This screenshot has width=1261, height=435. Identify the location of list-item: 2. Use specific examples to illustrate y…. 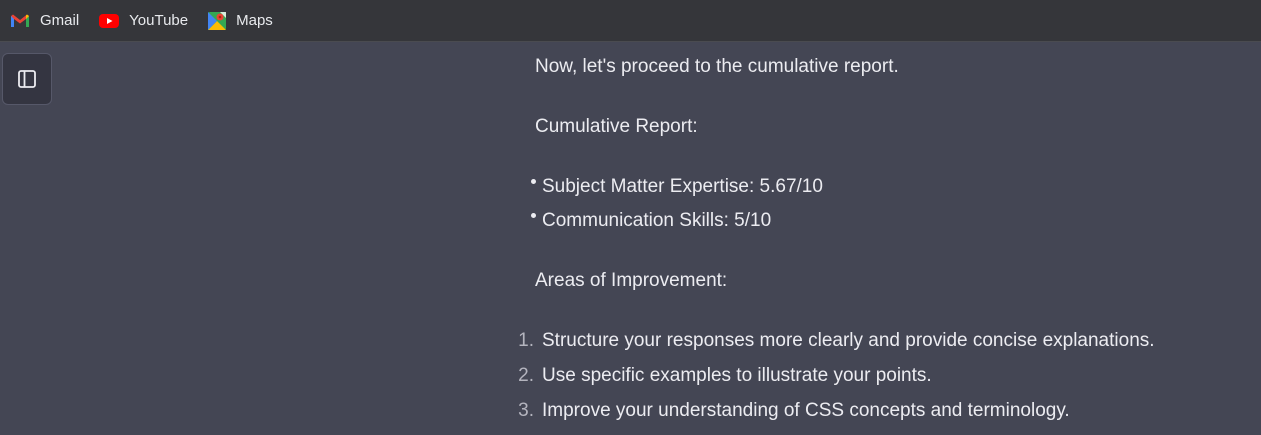
(725, 376).